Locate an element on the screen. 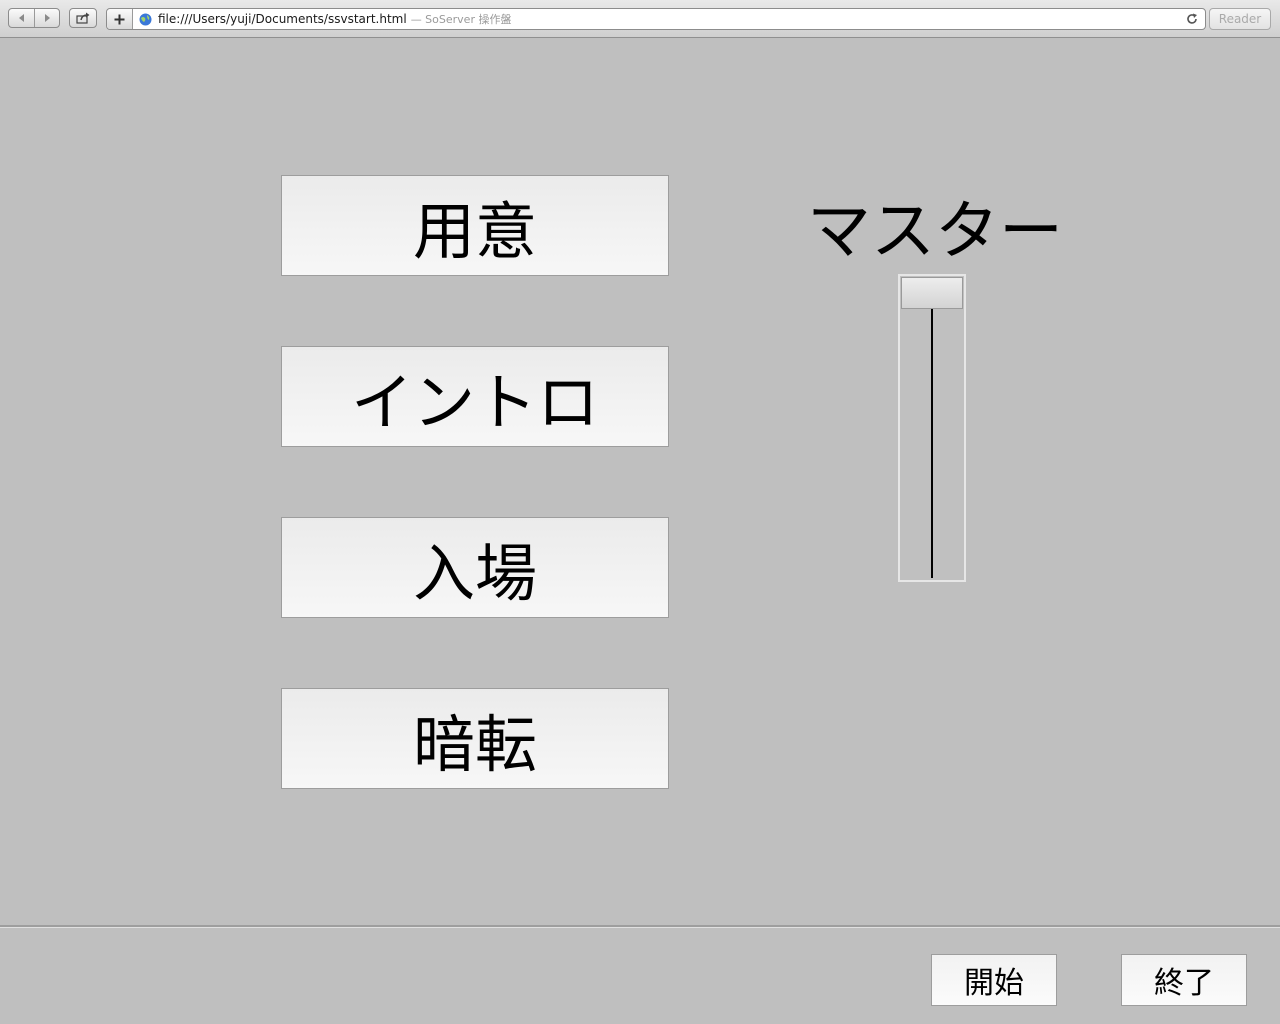 The image size is (1280, 1024). forward-button is located at coordinates (46, 18).